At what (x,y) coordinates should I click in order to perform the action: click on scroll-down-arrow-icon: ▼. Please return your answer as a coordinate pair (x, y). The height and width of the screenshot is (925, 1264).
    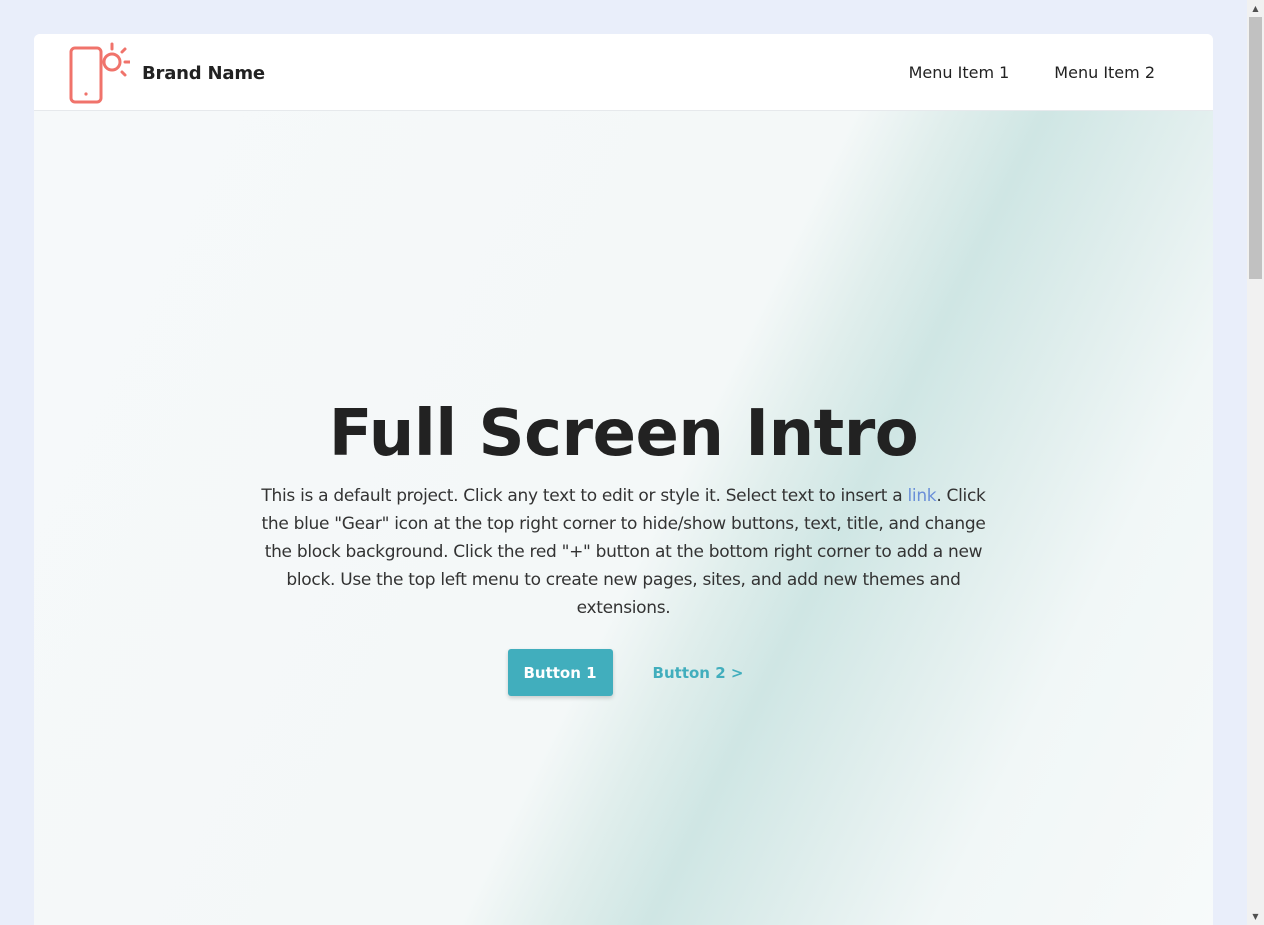
    Looking at the image, I should click on (1255, 916).